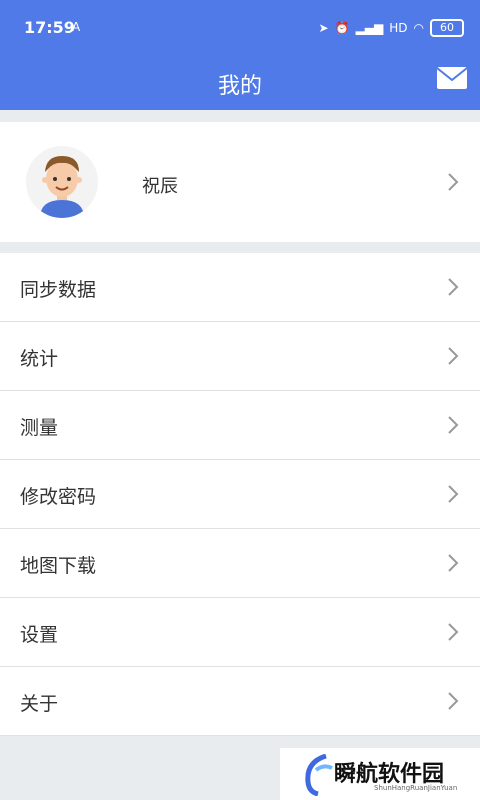  I want to click on battery-indicator: 60, so click(447, 28).